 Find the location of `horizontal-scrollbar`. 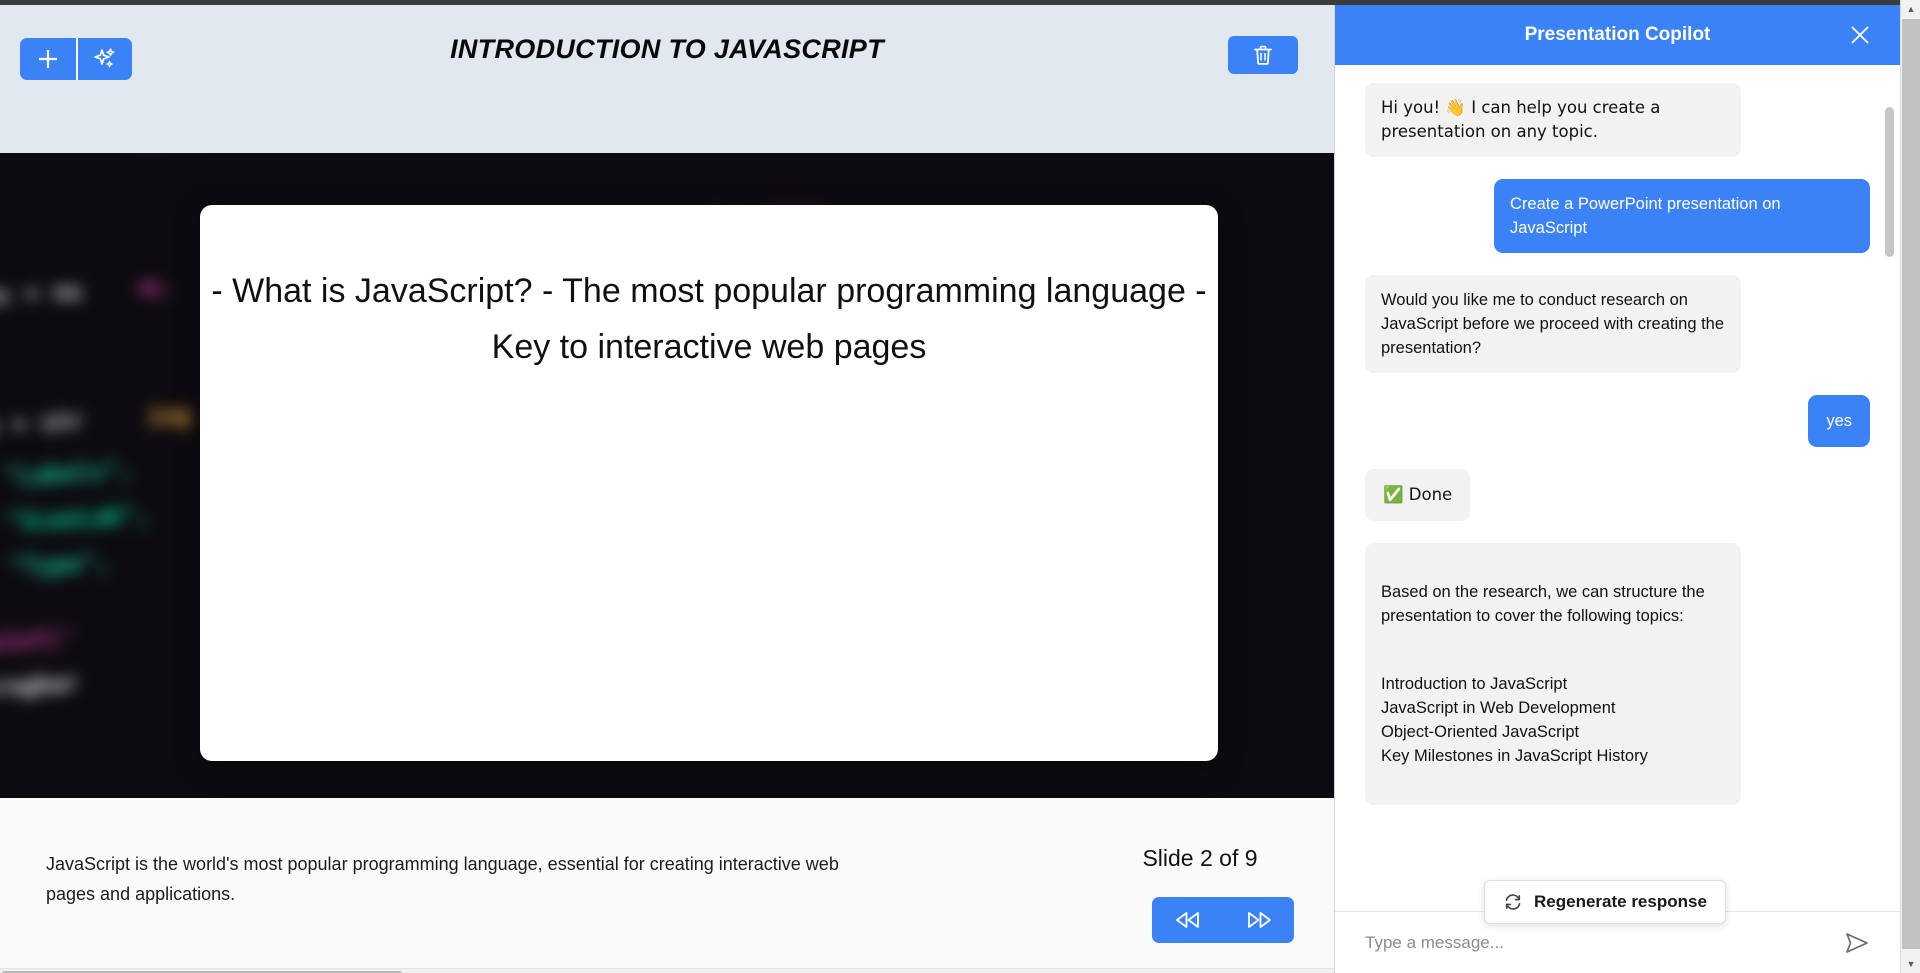

horizontal-scrollbar is located at coordinates (667, 970).